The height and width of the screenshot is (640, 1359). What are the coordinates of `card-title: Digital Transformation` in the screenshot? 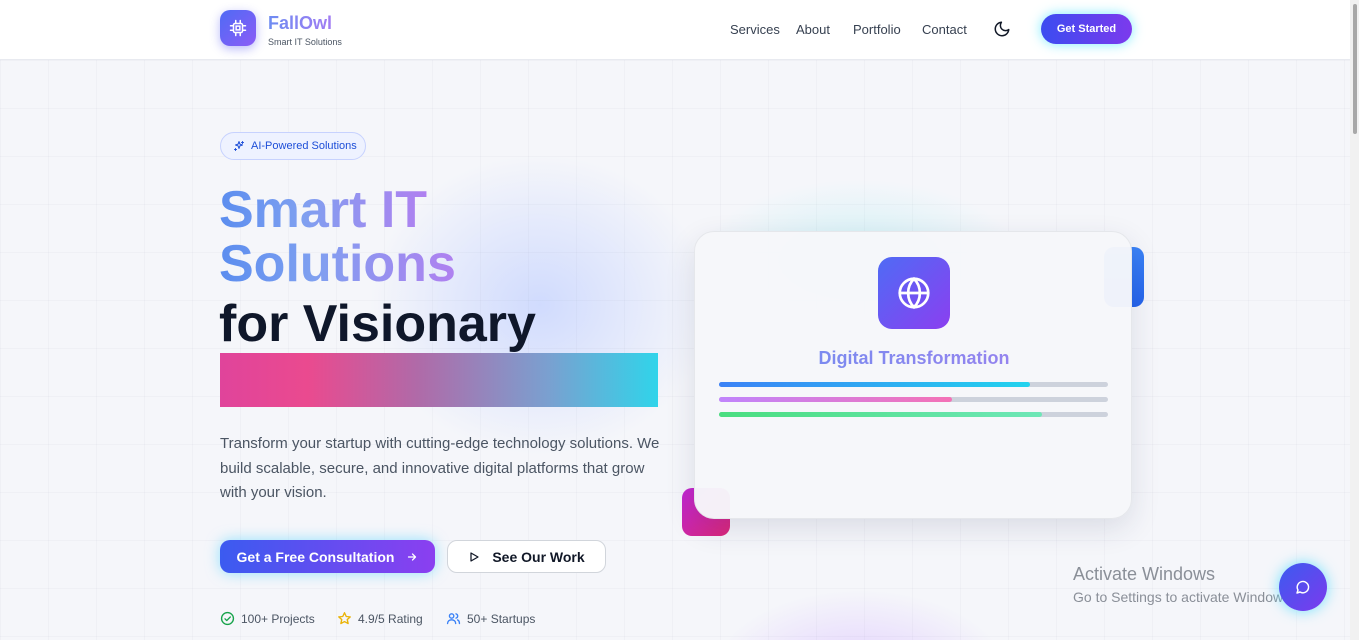 It's located at (914, 358).